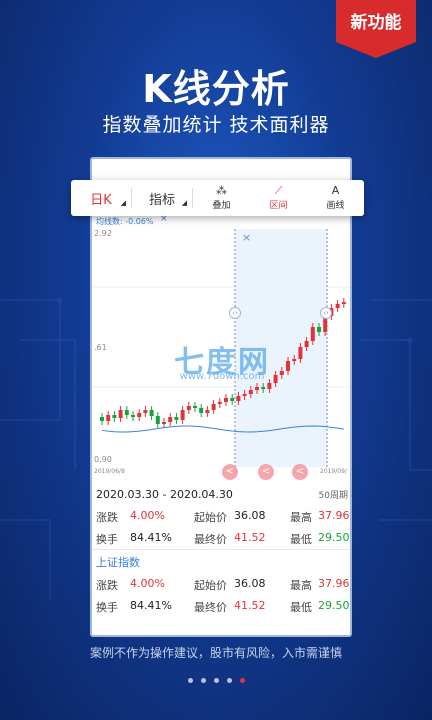 The width and height of the screenshot is (432, 720). What do you see at coordinates (230, 472) in the screenshot?
I see `range-nav-button-1: <` at bounding box center [230, 472].